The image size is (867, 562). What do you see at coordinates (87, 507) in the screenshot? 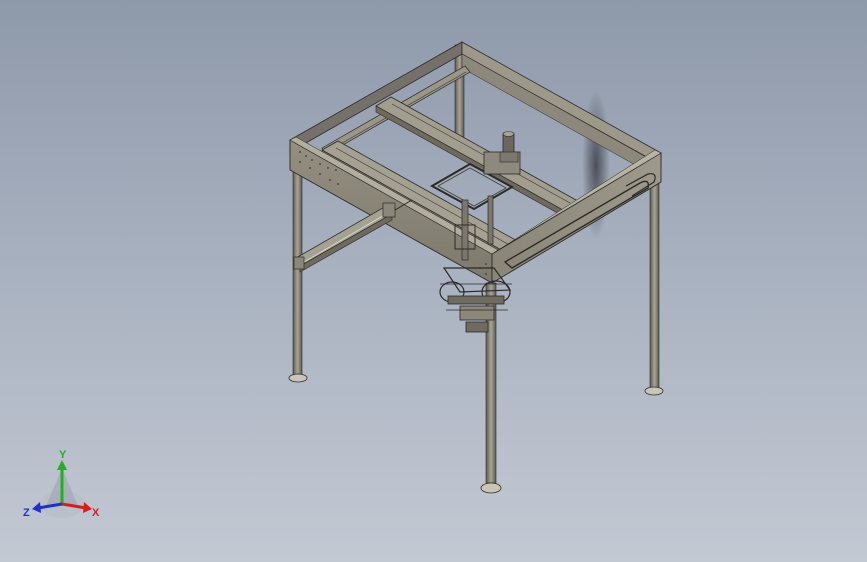
I see `x-arrowhead-icon` at bounding box center [87, 507].